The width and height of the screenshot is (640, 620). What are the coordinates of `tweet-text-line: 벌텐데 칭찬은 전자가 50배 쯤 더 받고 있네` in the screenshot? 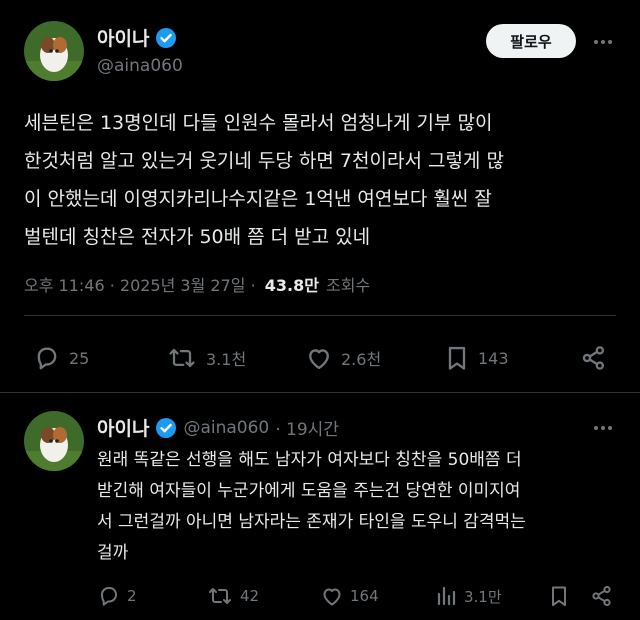 It's located at (197, 237).